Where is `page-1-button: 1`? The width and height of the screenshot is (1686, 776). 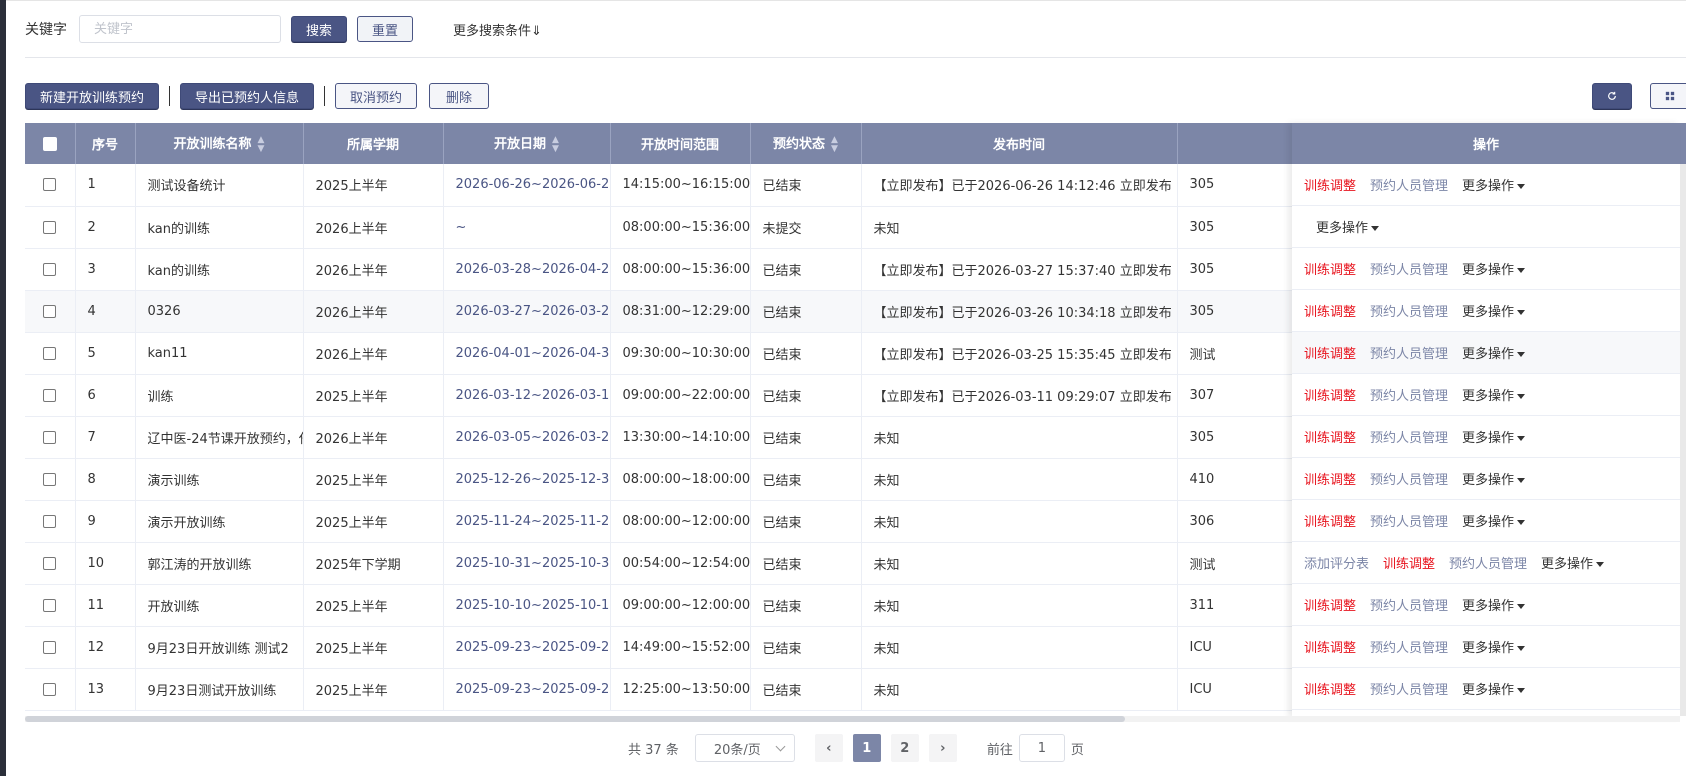
page-1-button: 1 is located at coordinates (866, 748).